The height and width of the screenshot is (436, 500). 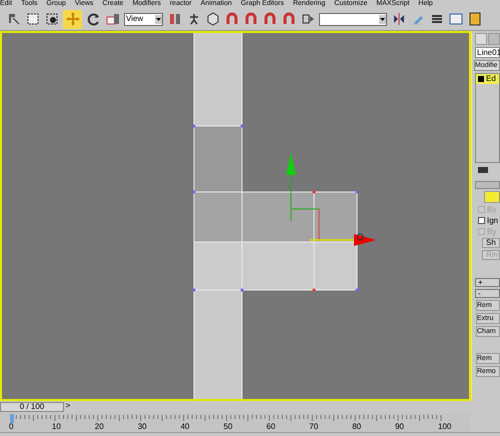 What do you see at coordinates (143, 19) in the screenshot?
I see `reference-coordinate-dropdown: View` at bounding box center [143, 19].